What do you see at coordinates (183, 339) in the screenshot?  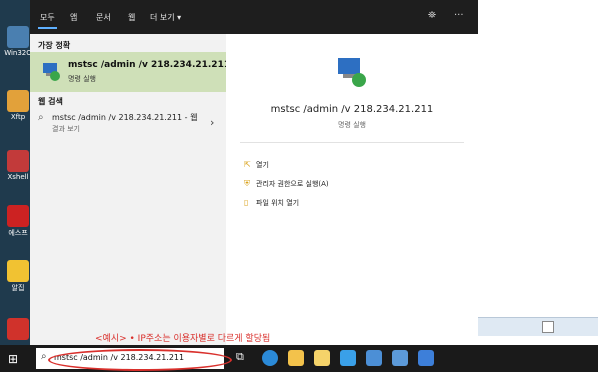 I see `example-caption: <예시> • IP주소는 이용자별로 다르게 할당됨` at bounding box center [183, 339].